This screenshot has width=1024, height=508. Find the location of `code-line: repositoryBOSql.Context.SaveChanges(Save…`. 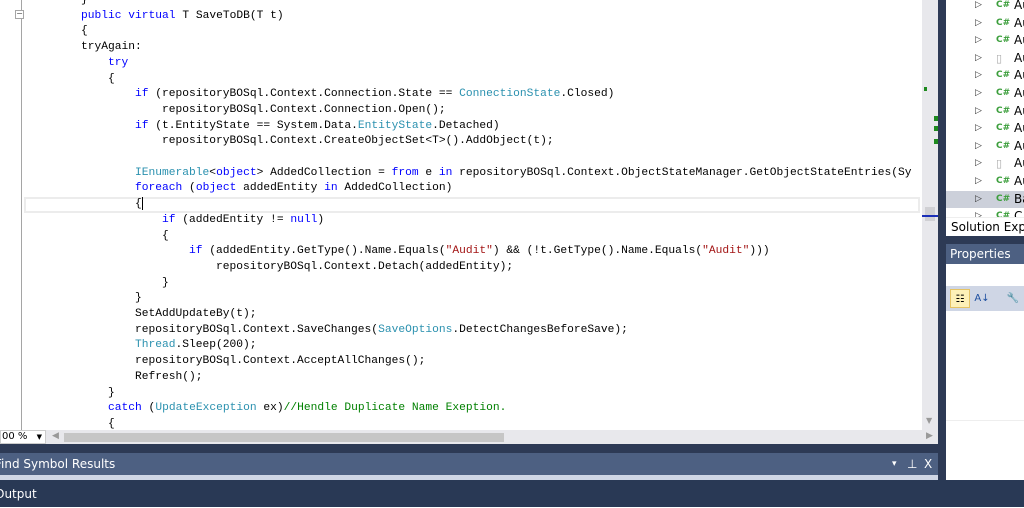

code-line: repositoryBOSql.Context.SaveChanges(Save… is located at coordinates (326, 331).